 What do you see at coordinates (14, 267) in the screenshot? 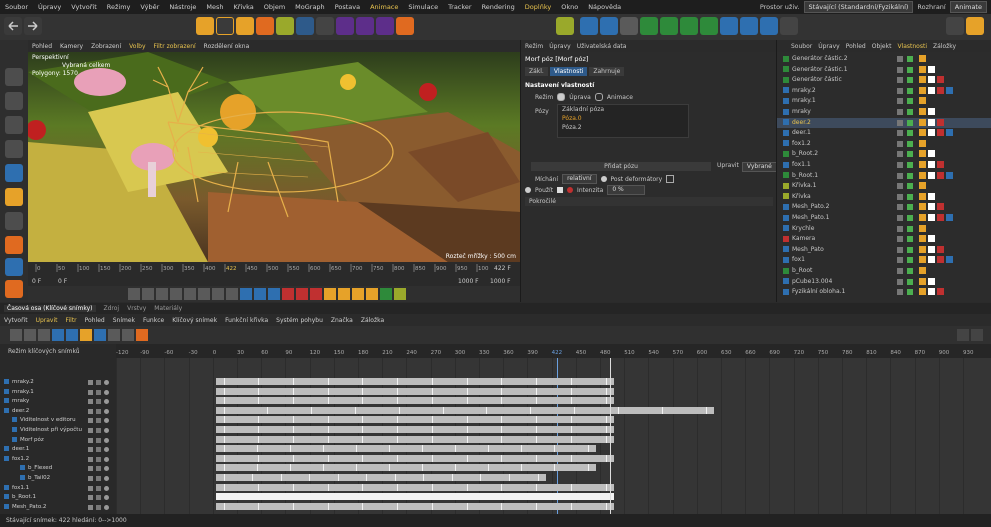
I see `workplane-icon` at bounding box center [14, 267].